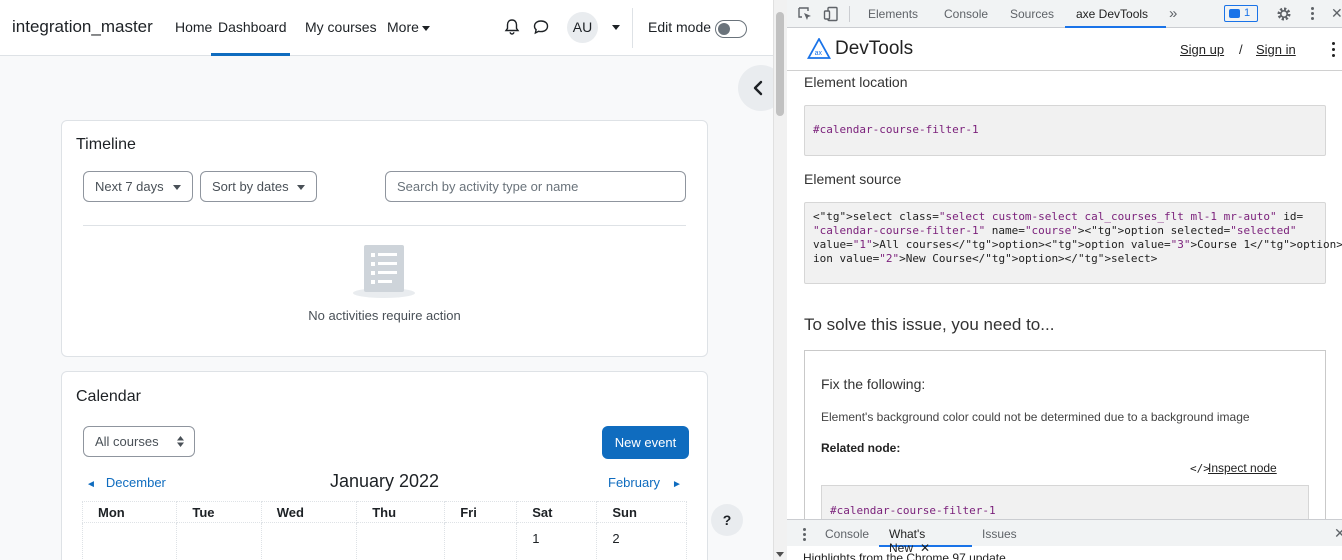  Describe the element at coordinates (488, 186) in the screenshot. I see `timeline-search-placeholder: Search by activity type or name` at that location.